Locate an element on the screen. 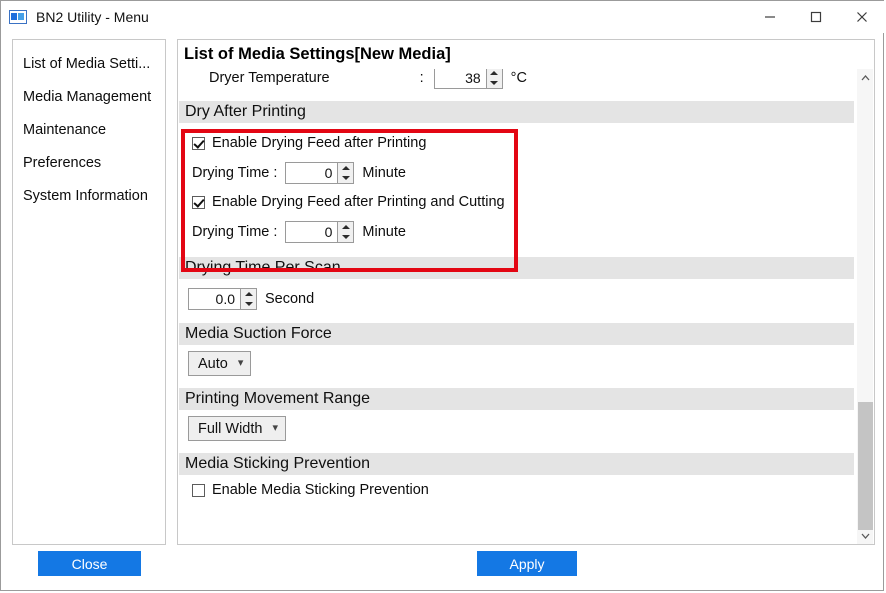 This screenshot has height=593, width=886. apply-button: Apply is located at coordinates (527, 563).